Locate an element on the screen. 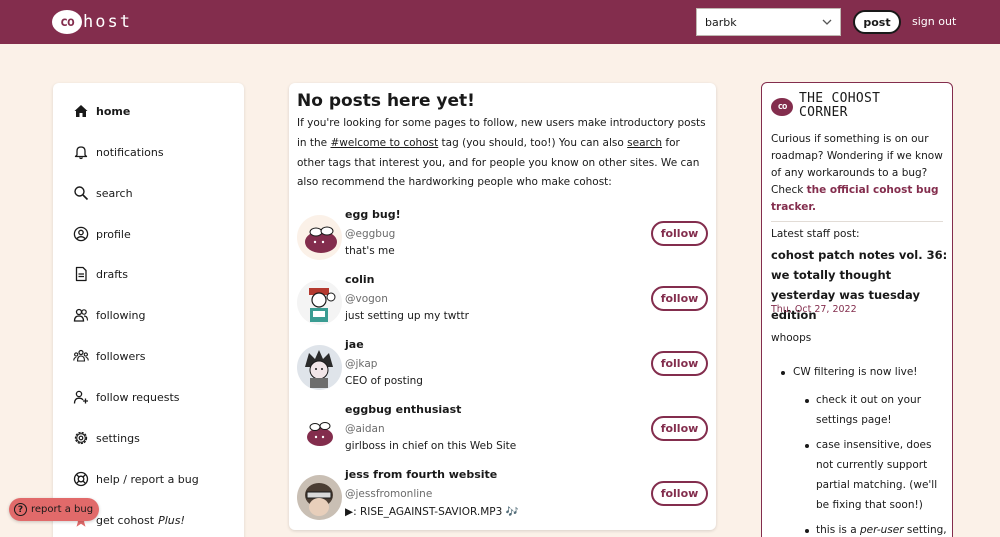 This screenshot has height=537, width=1000. sidebar-item-label: get cohost is located at coordinates (125, 520).